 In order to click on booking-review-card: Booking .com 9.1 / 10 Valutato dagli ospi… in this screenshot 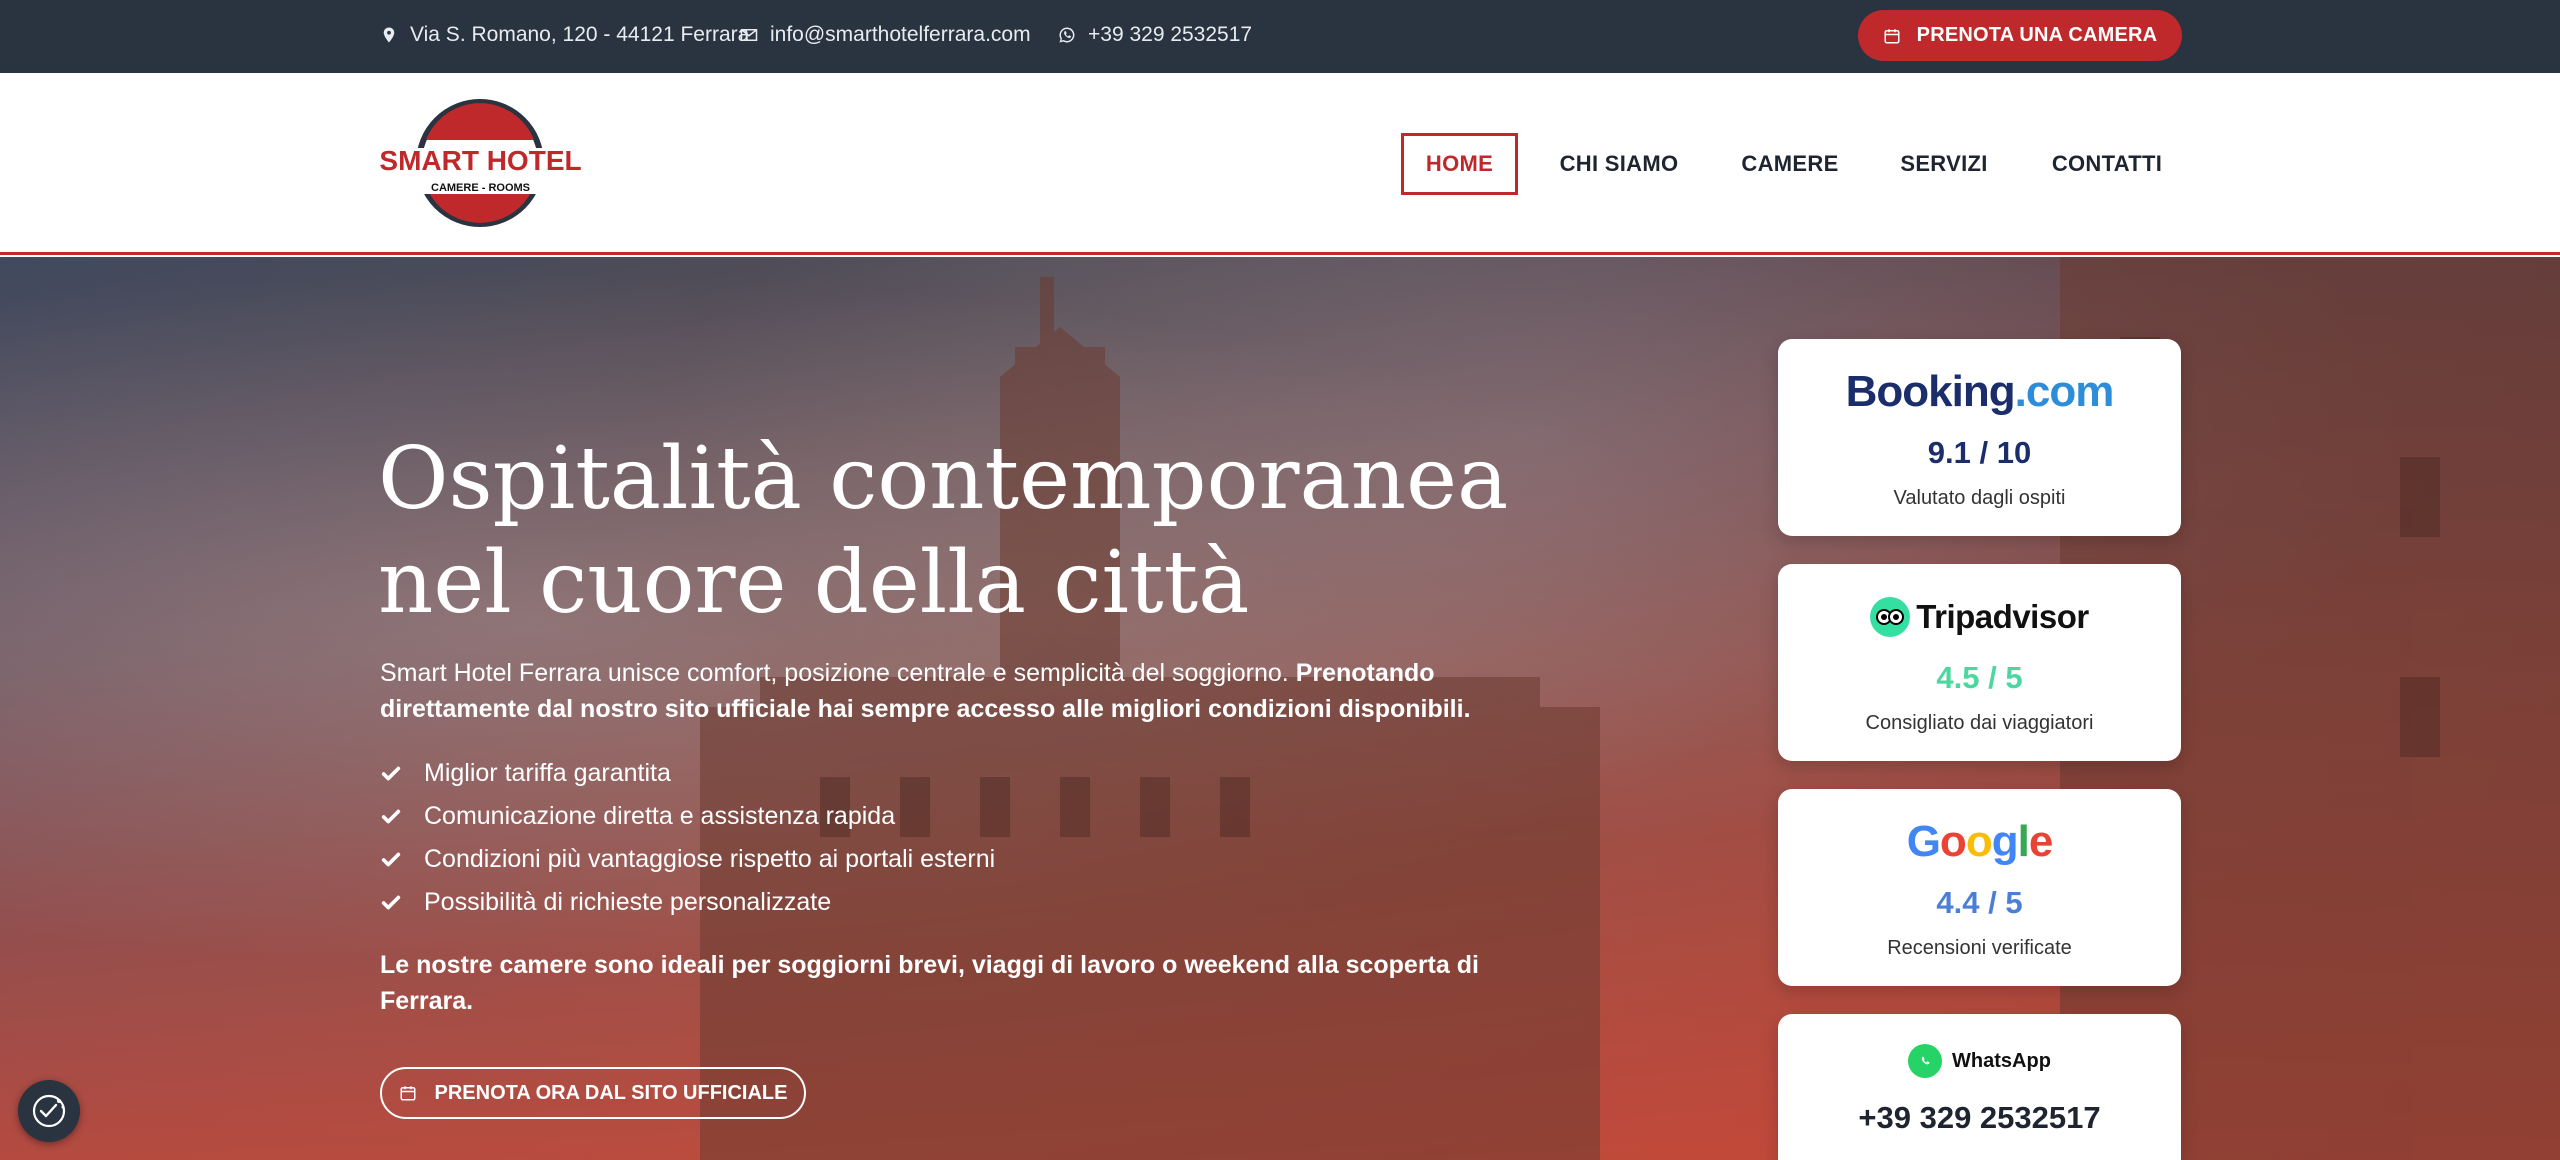, I will do `click(1979, 437)`.